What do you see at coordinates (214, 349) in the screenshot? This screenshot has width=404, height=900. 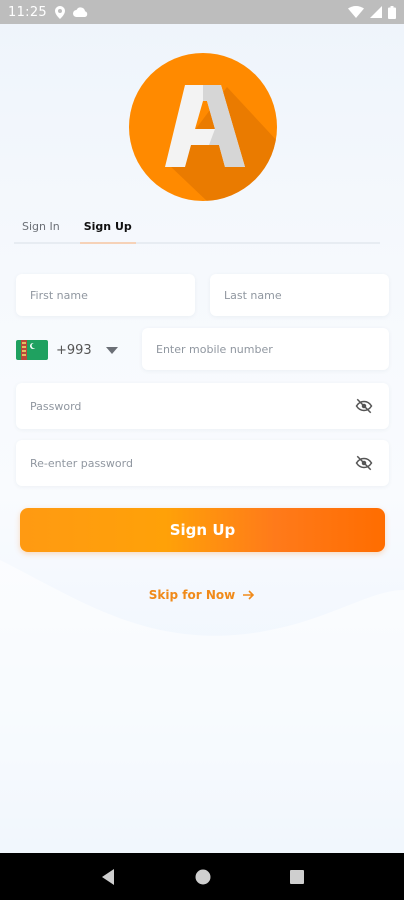 I see `mobile-number-placeholder: Enter mobile number` at bounding box center [214, 349].